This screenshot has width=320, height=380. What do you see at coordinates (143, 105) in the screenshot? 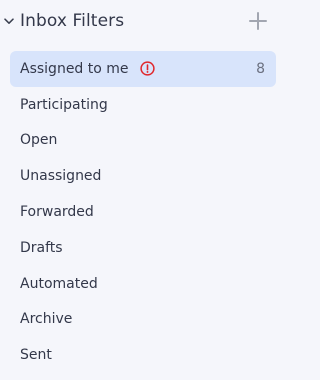
I see `filter-item-participating: Participating` at bounding box center [143, 105].